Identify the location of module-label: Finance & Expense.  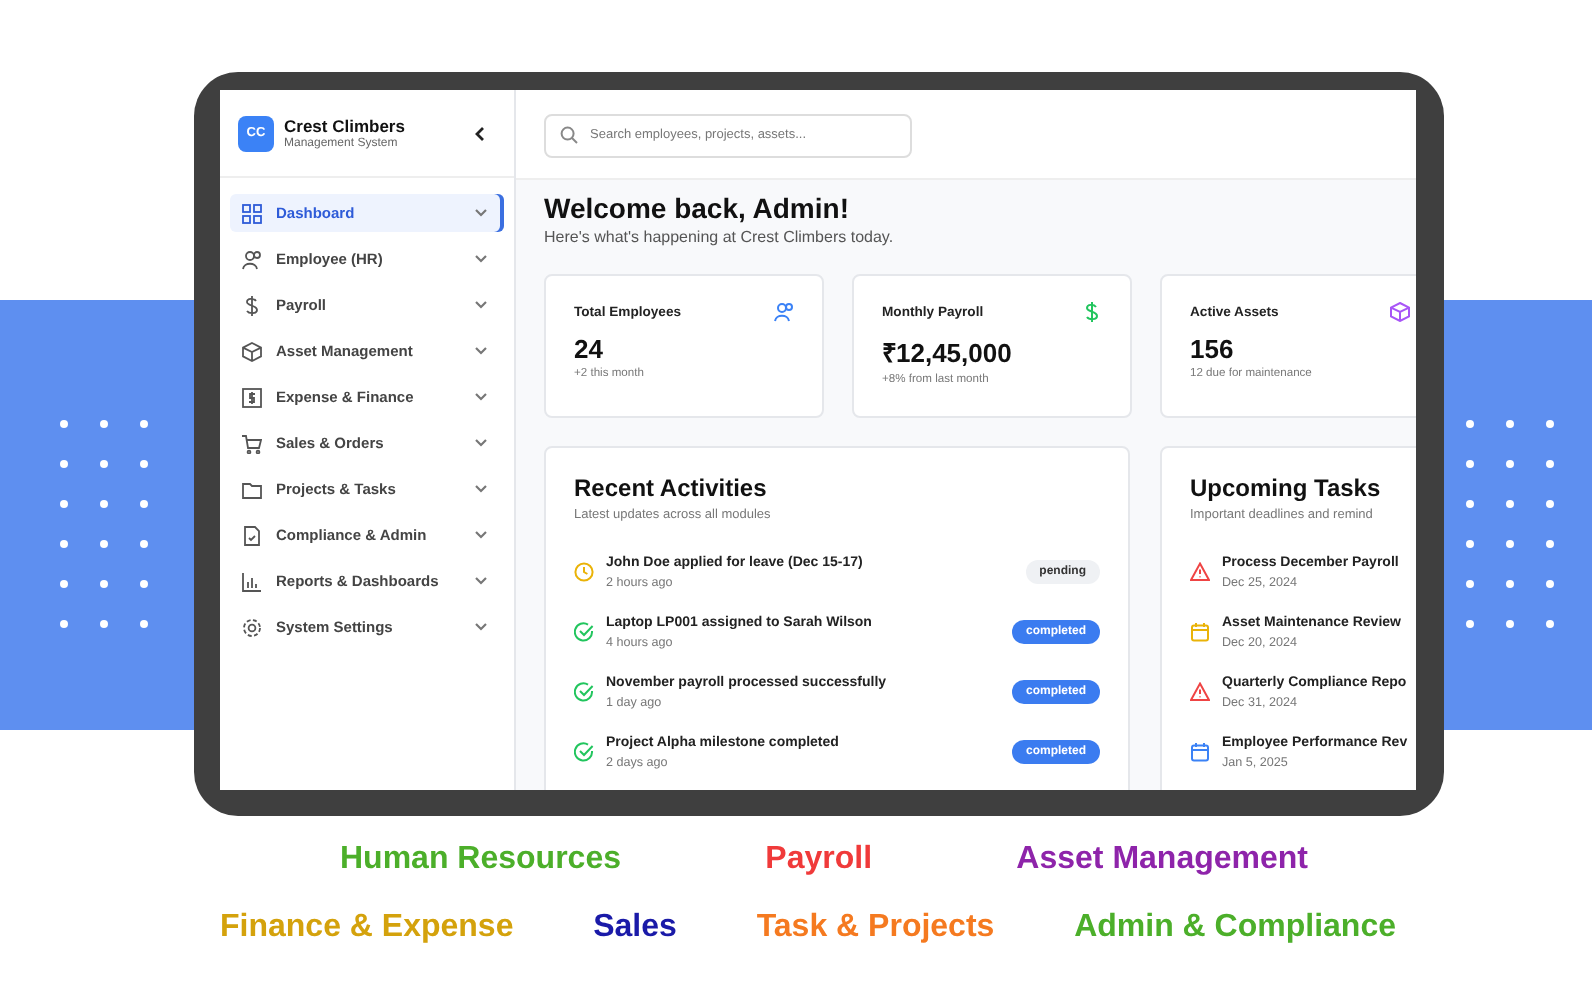
(367, 928).